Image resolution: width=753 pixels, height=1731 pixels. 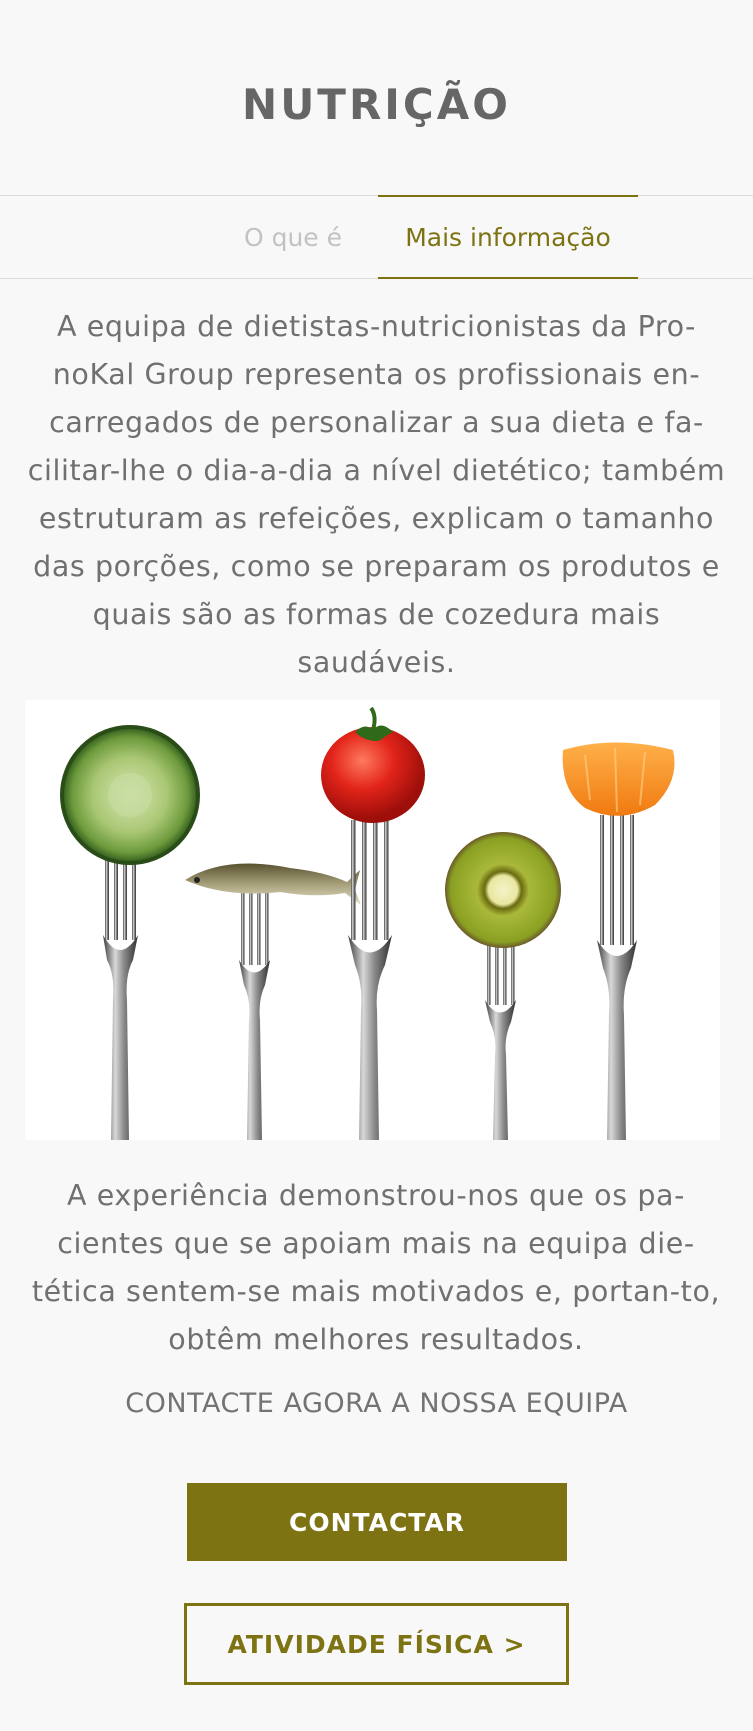 I want to click on fork-kiwi, so click(x=503, y=986).